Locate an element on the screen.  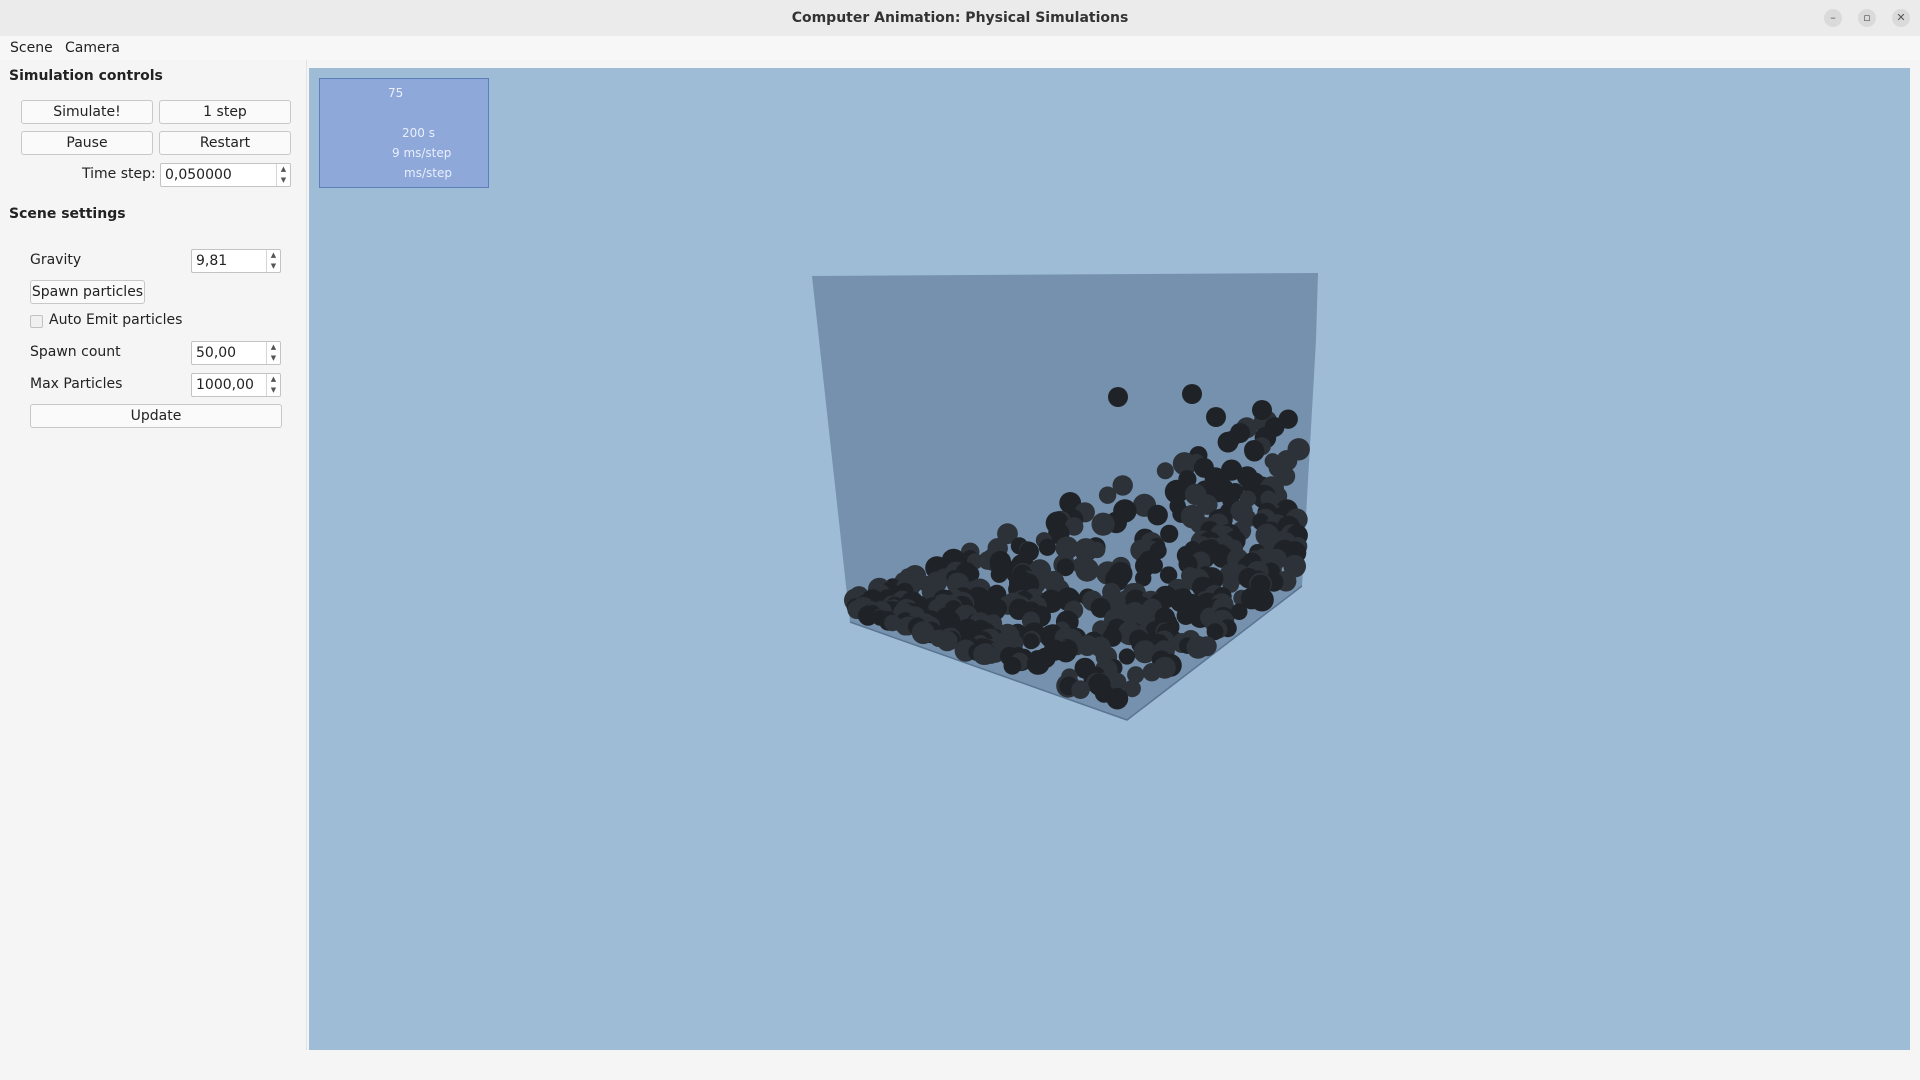
gravity-value: 9,81 is located at coordinates (212, 261).